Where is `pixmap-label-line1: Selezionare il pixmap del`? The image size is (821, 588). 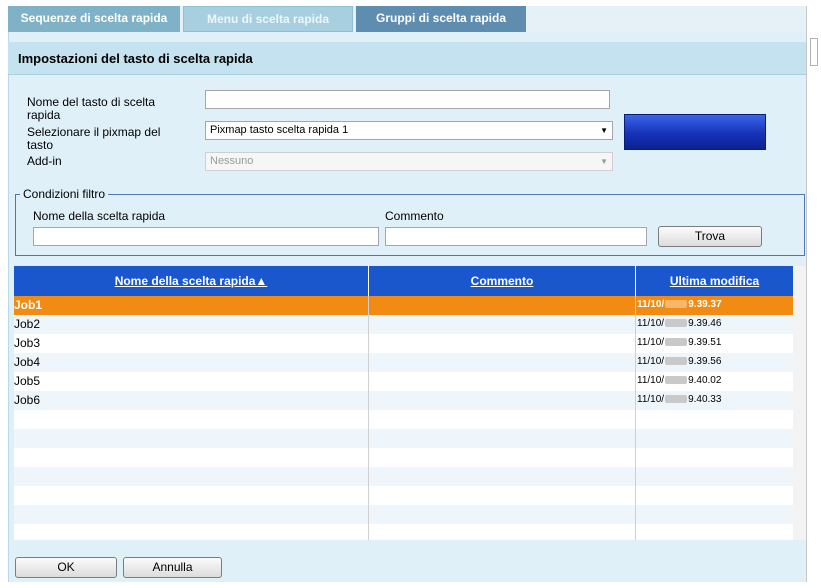 pixmap-label-line1: Selezionare il pixmap del is located at coordinates (94, 132).